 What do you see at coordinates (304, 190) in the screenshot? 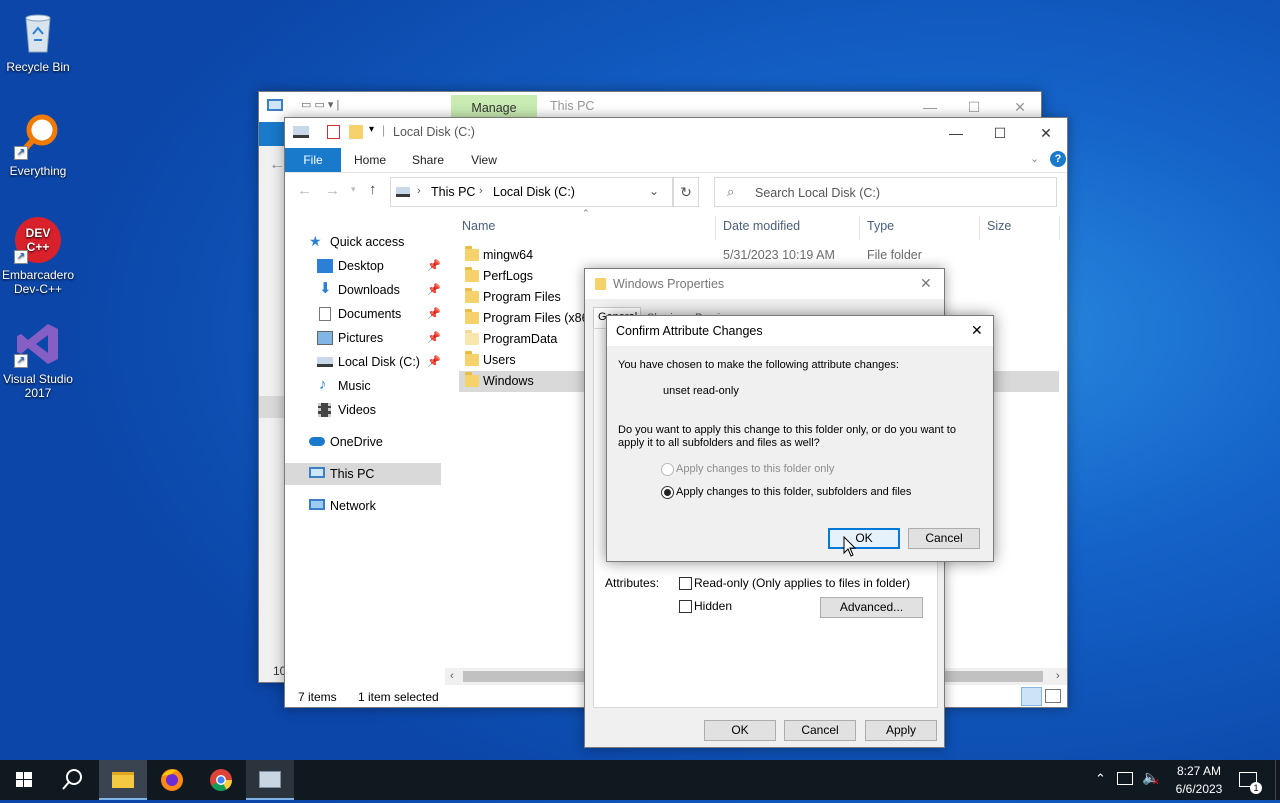
I see `back-button: ←` at bounding box center [304, 190].